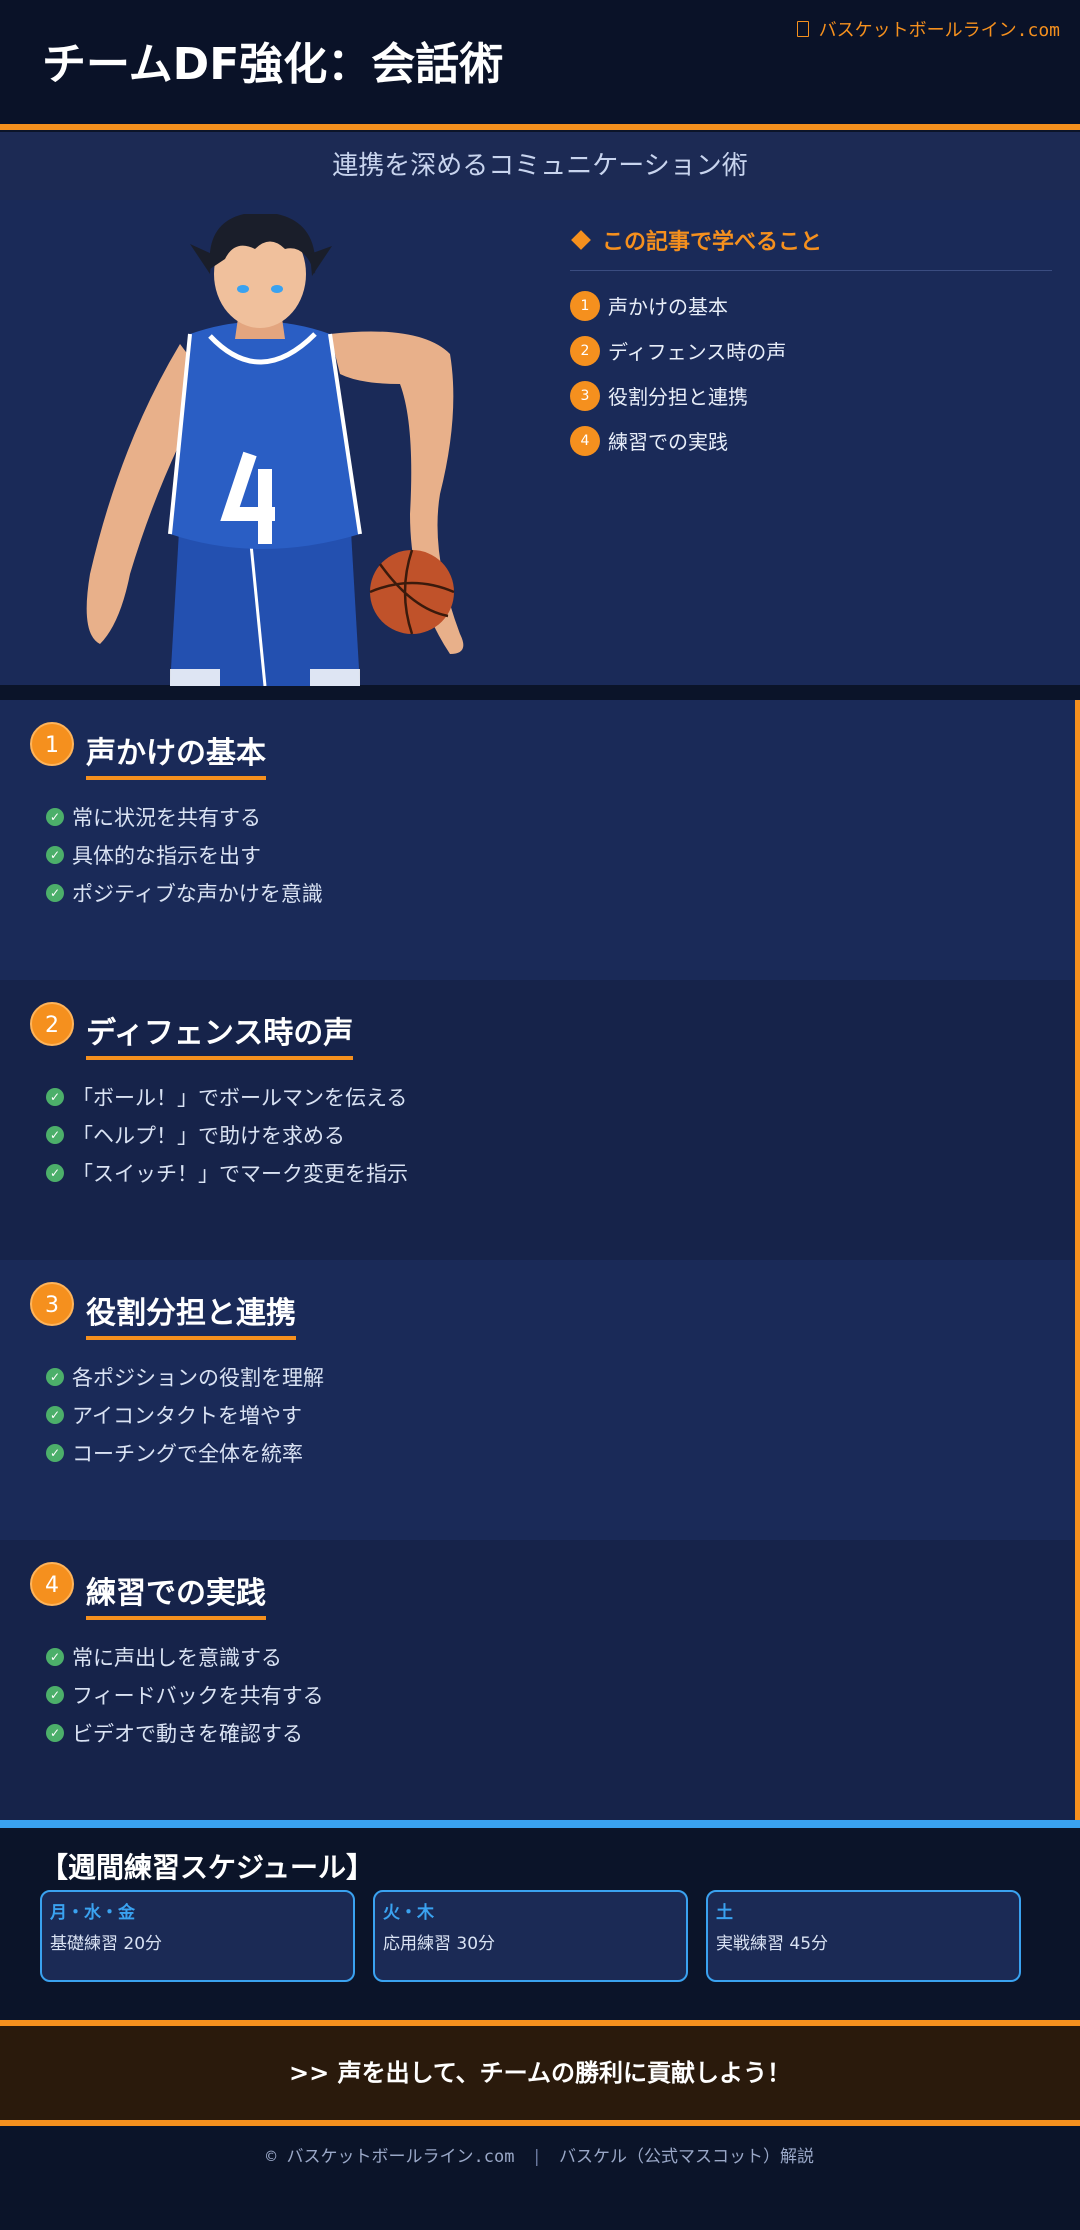 This screenshot has height=2230, width=1080. Describe the element at coordinates (686, 2157) in the screenshot. I see `footer-credit: バスケル（公式マスコット）解説` at that location.